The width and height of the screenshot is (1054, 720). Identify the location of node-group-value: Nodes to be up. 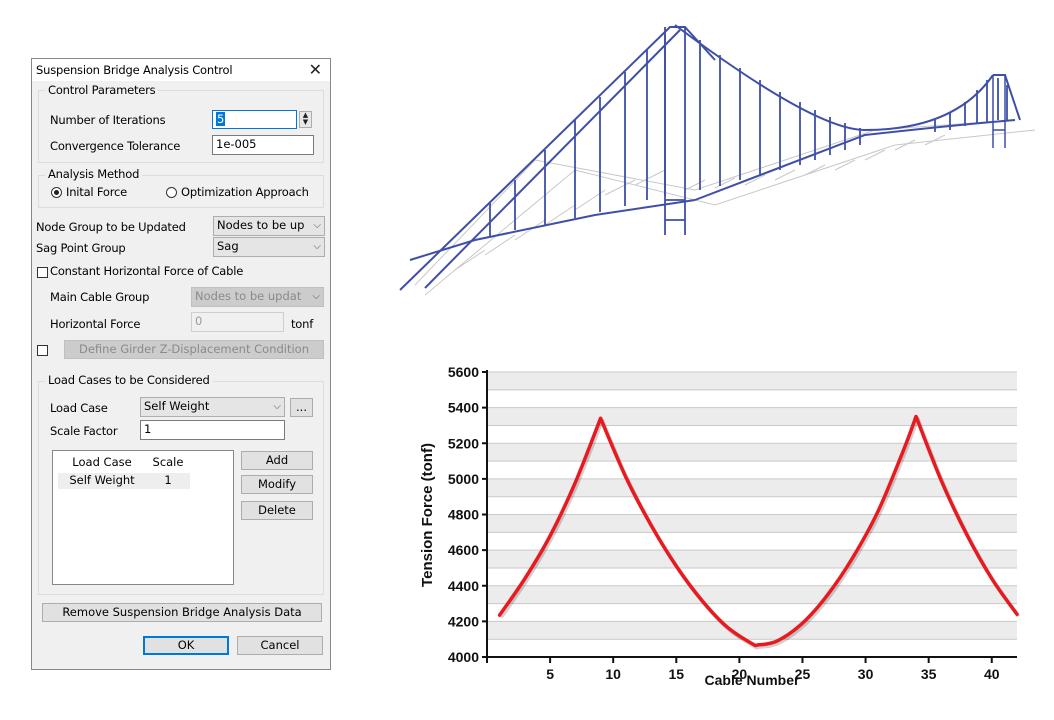
(261, 225).